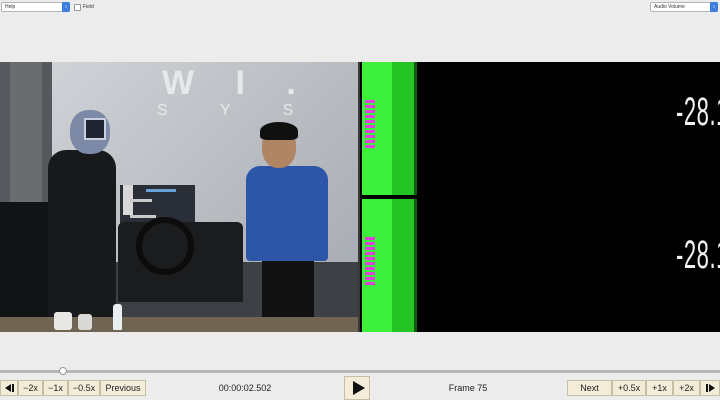 This screenshot has width=720, height=400. I want to click on speed-minus-1x-button: −1x, so click(55, 388).